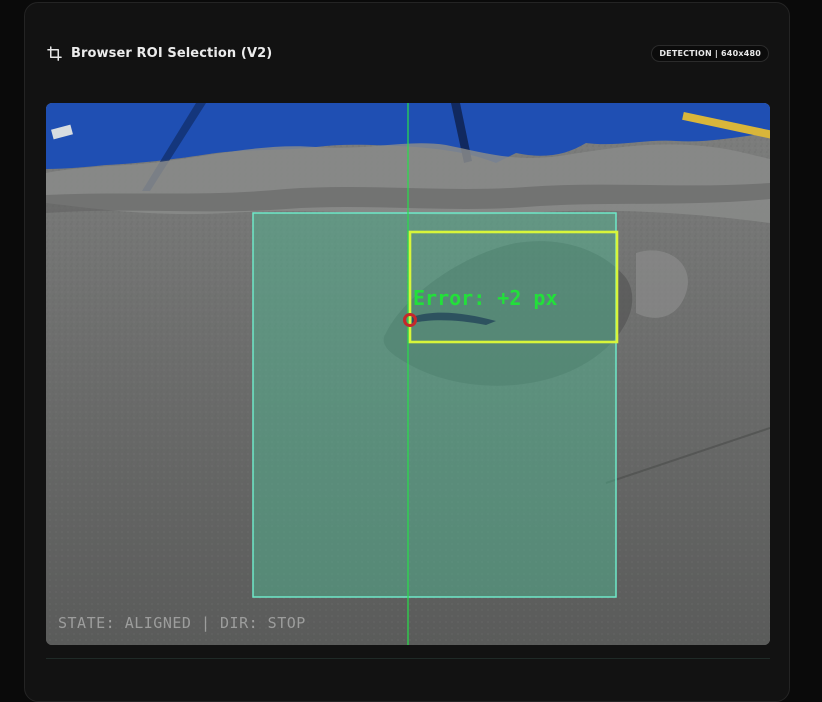 The width and height of the screenshot is (822, 702). I want to click on error-label: Error: +2 px, so click(485, 298).